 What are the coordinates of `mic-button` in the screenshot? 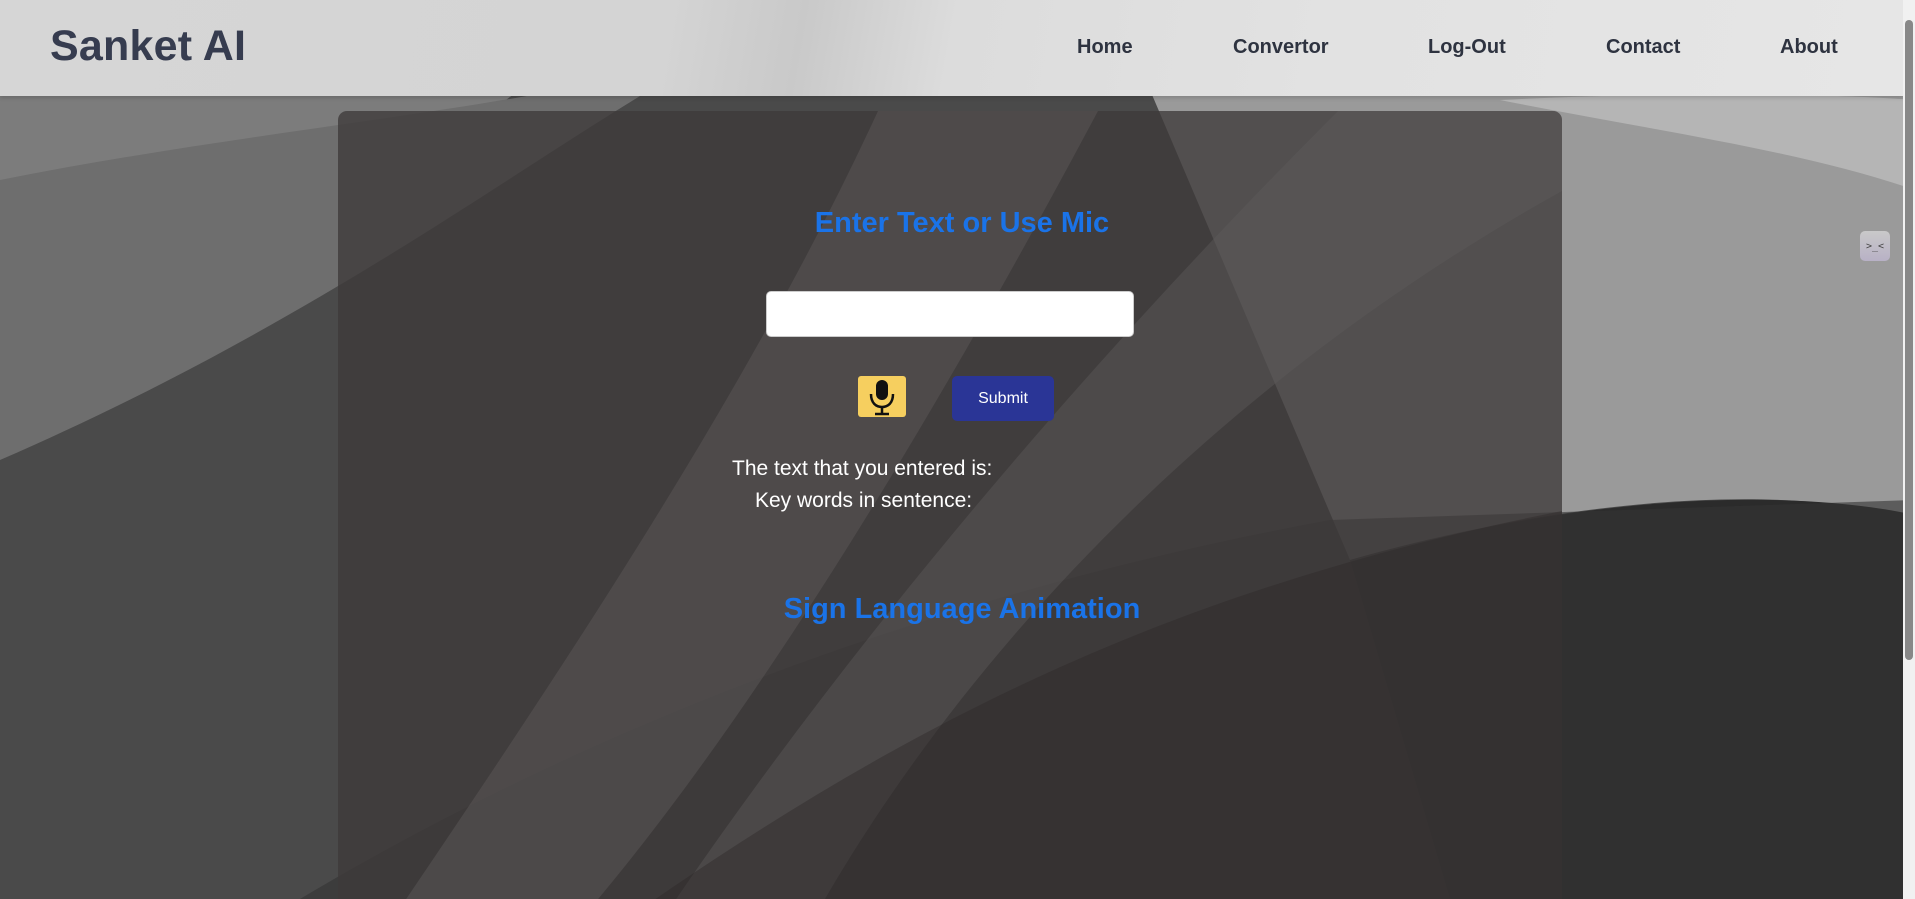 It's located at (882, 396).